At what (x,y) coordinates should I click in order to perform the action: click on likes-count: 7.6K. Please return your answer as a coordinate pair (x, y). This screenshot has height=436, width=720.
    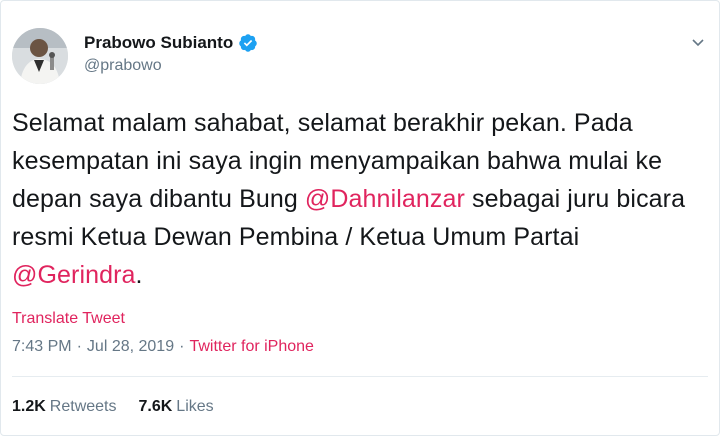
    Looking at the image, I should click on (155, 406).